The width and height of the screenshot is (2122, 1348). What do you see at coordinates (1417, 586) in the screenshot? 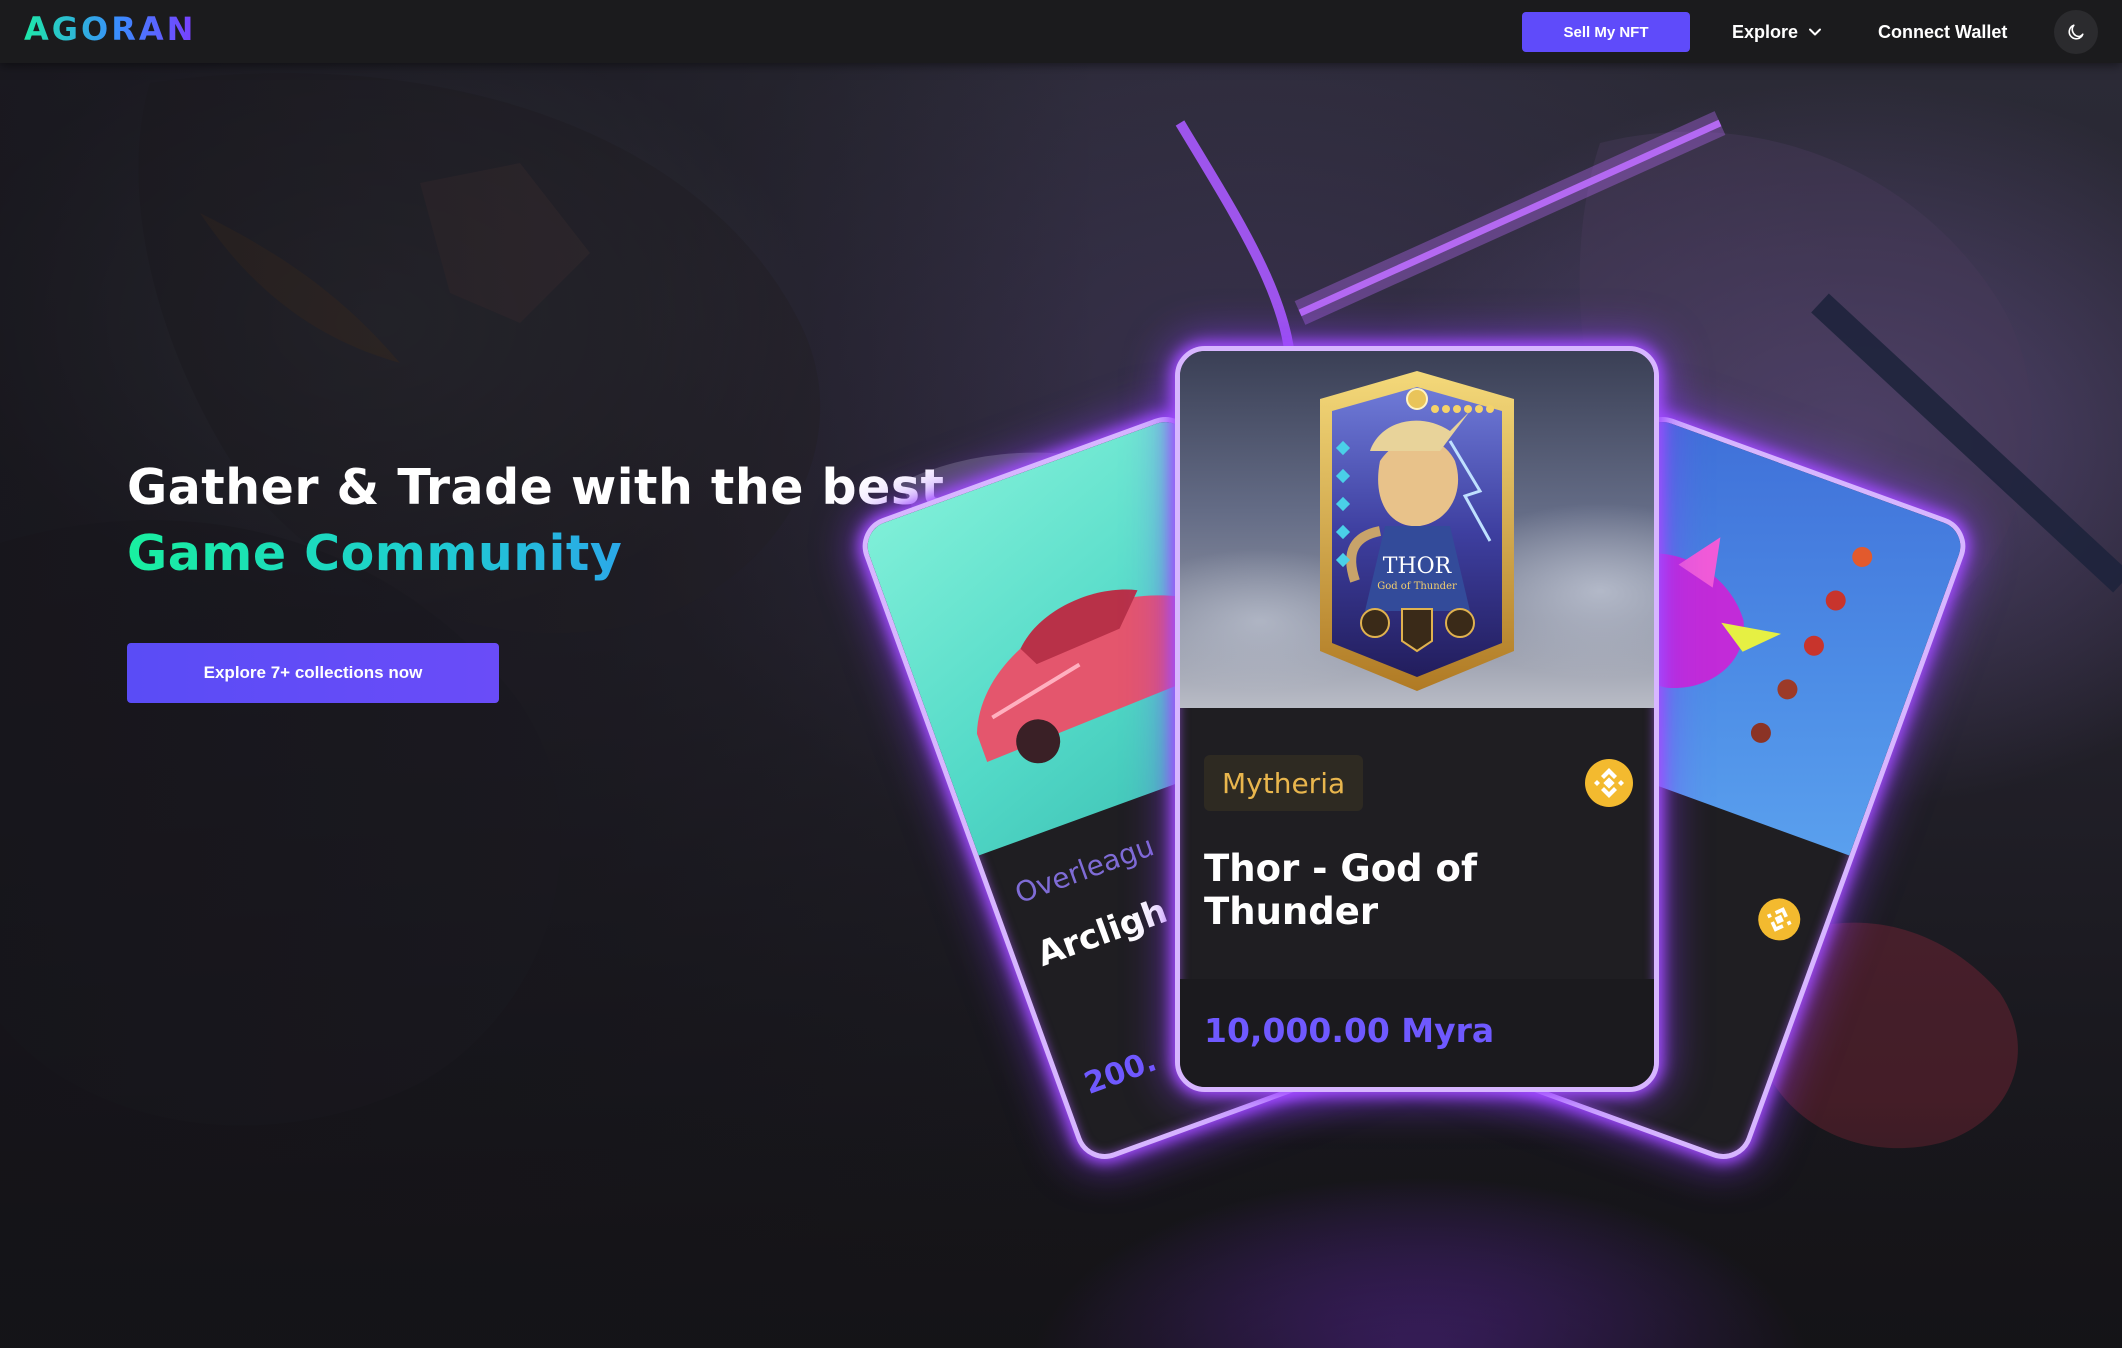
I see `thor-art-subtitle: God of Thunder` at bounding box center [1417, 586].